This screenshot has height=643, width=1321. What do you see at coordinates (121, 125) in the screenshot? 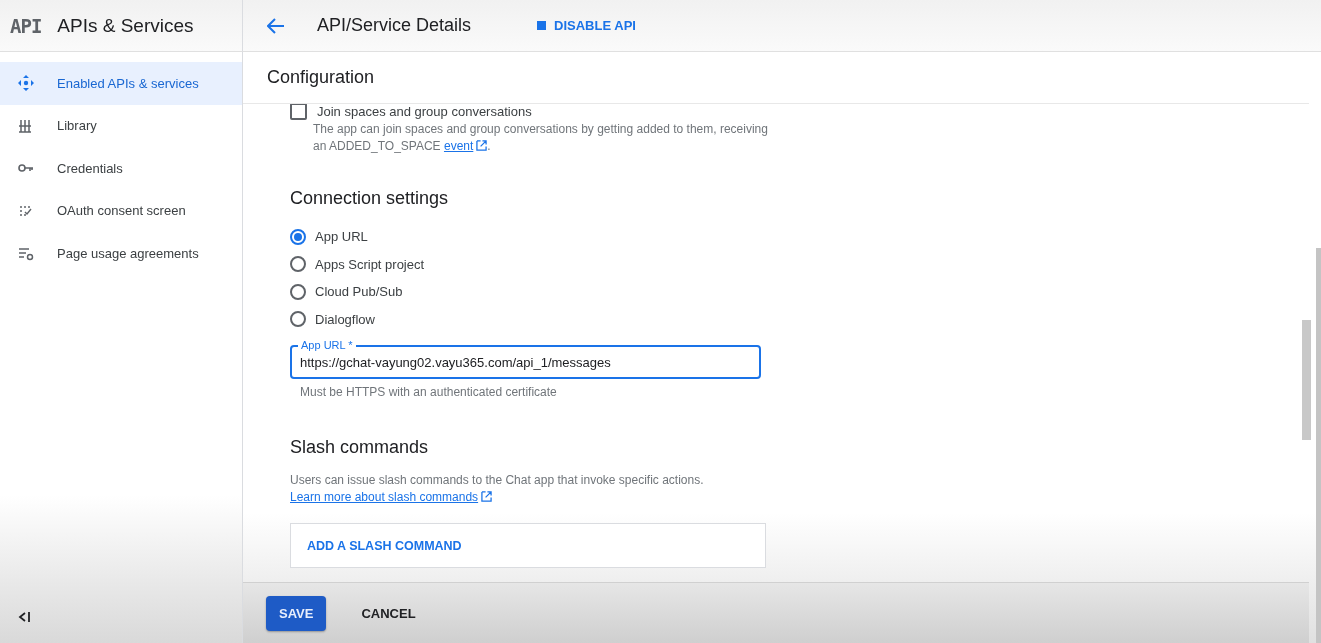
I see `sidebar-item: Library` at bounding box center [121, 125].